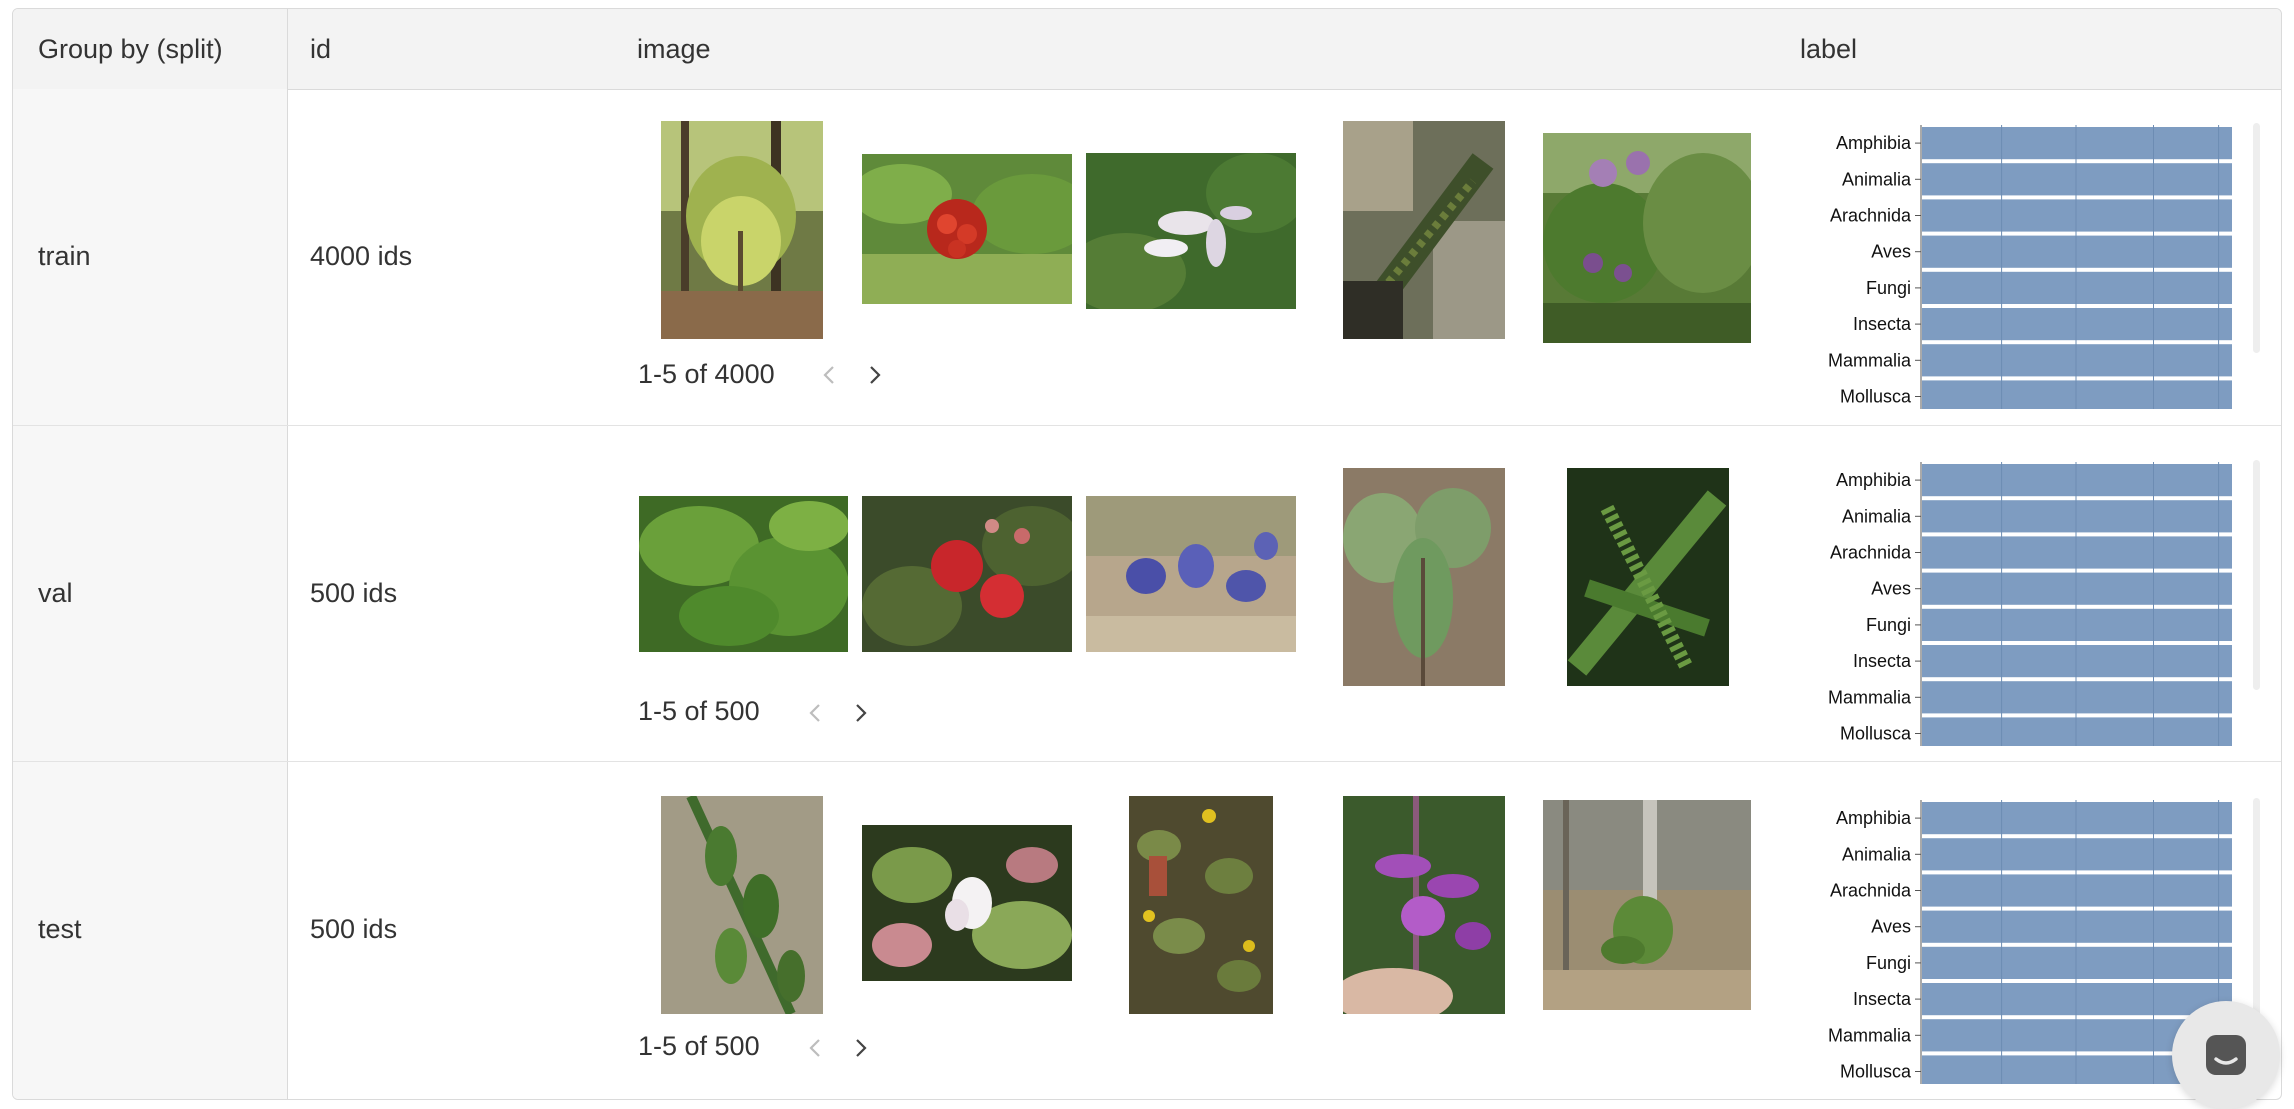 This screenshot has height=1109, width=2294. Describe the element at coordinates (64, 256) in the screenshot. I see `split-name: train` at that location.